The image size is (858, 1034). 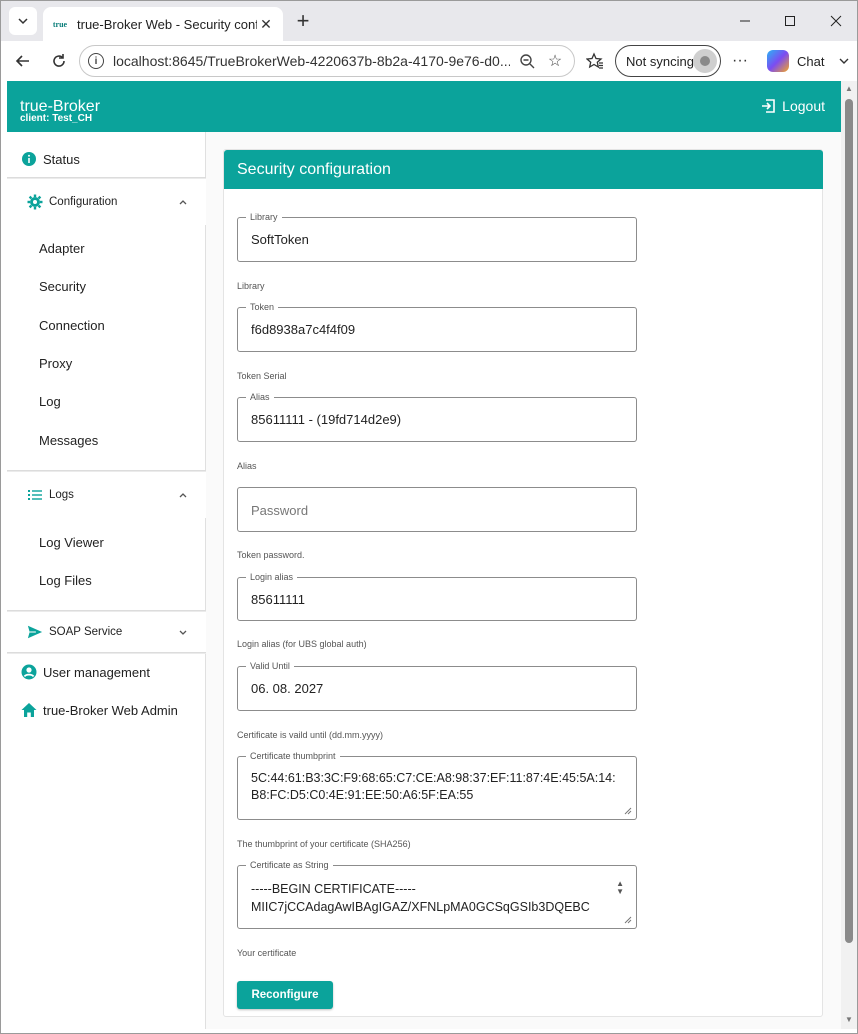 What do you see at coordinates (23, 61) in the screenshot?
I see `back-icon` at bounding box center [23, 61].